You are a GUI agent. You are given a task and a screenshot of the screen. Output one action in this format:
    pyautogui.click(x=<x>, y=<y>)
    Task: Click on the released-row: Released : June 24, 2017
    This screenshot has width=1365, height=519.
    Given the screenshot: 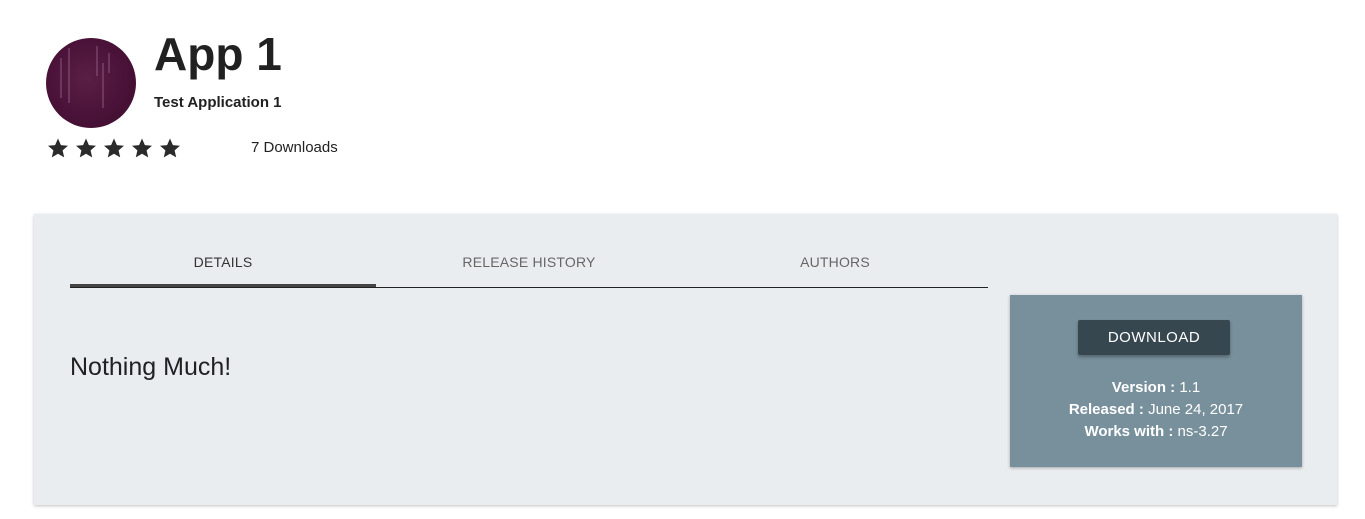 What is the action you would take?
    pyautogui.click(x=1156, y=410)
    